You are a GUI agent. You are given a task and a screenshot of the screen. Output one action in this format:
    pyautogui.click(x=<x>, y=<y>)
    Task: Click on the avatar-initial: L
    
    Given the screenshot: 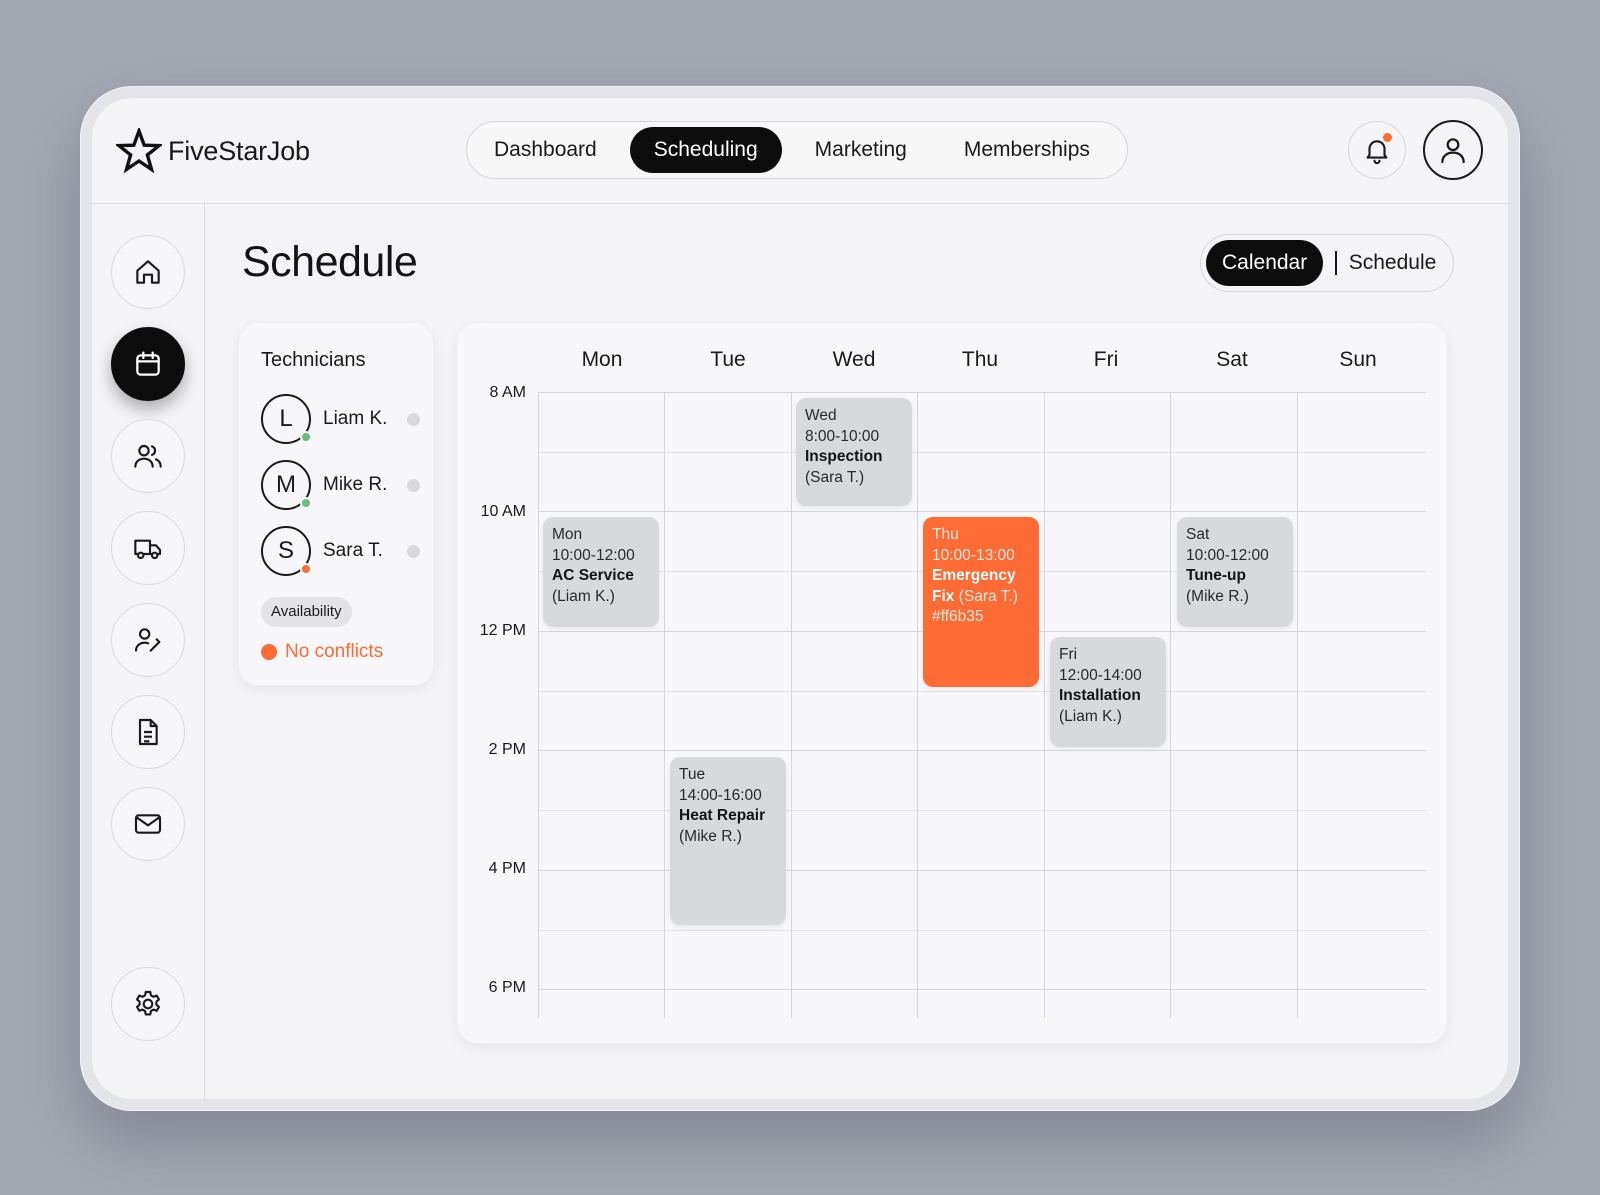 What is the action you would take?
    pyautogui.click(x=286, y=418)
    